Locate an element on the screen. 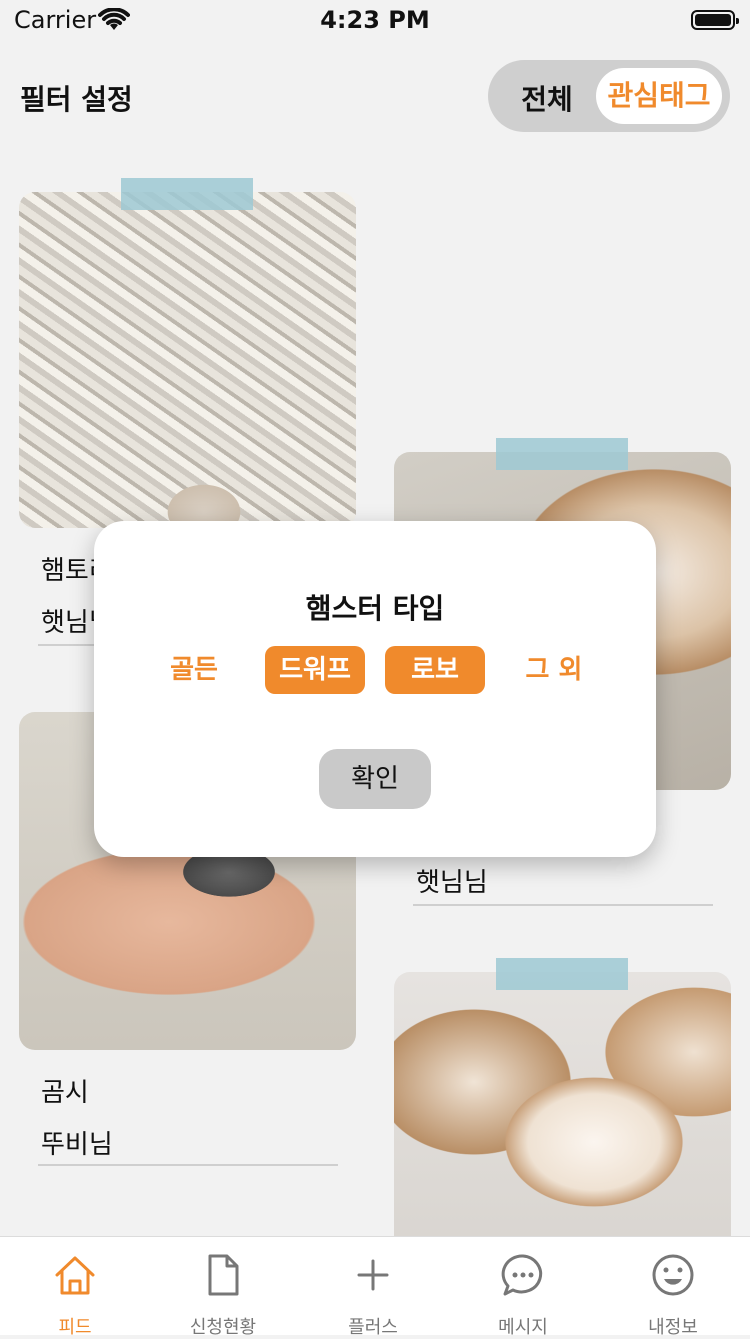 The image size is (750, 1339). document-icon is located at coordinates (223, 1275).